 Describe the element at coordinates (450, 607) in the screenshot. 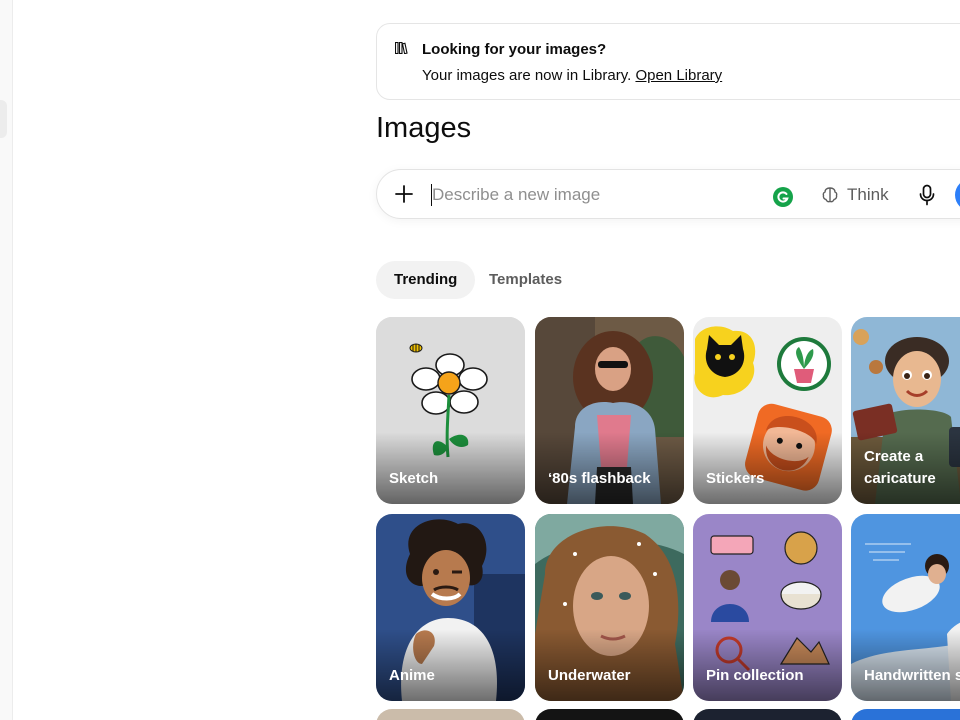

I see `style-card-anime: Anime` at that location.